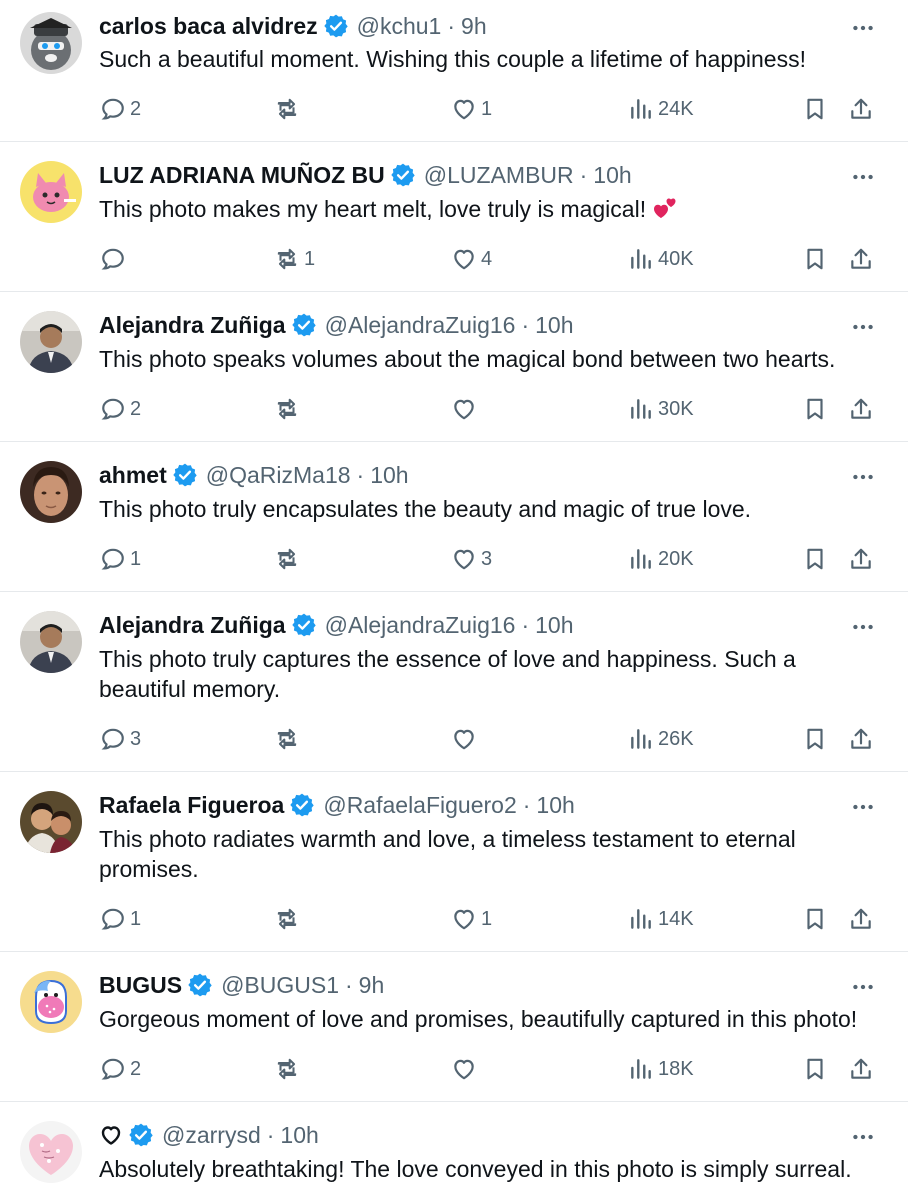 The height and width of the screenshot is (1200, 908). What do you see at coordinates (136, 918) in the screenshot?
I see `reply-count: 1` at bounding box center [136, 918].